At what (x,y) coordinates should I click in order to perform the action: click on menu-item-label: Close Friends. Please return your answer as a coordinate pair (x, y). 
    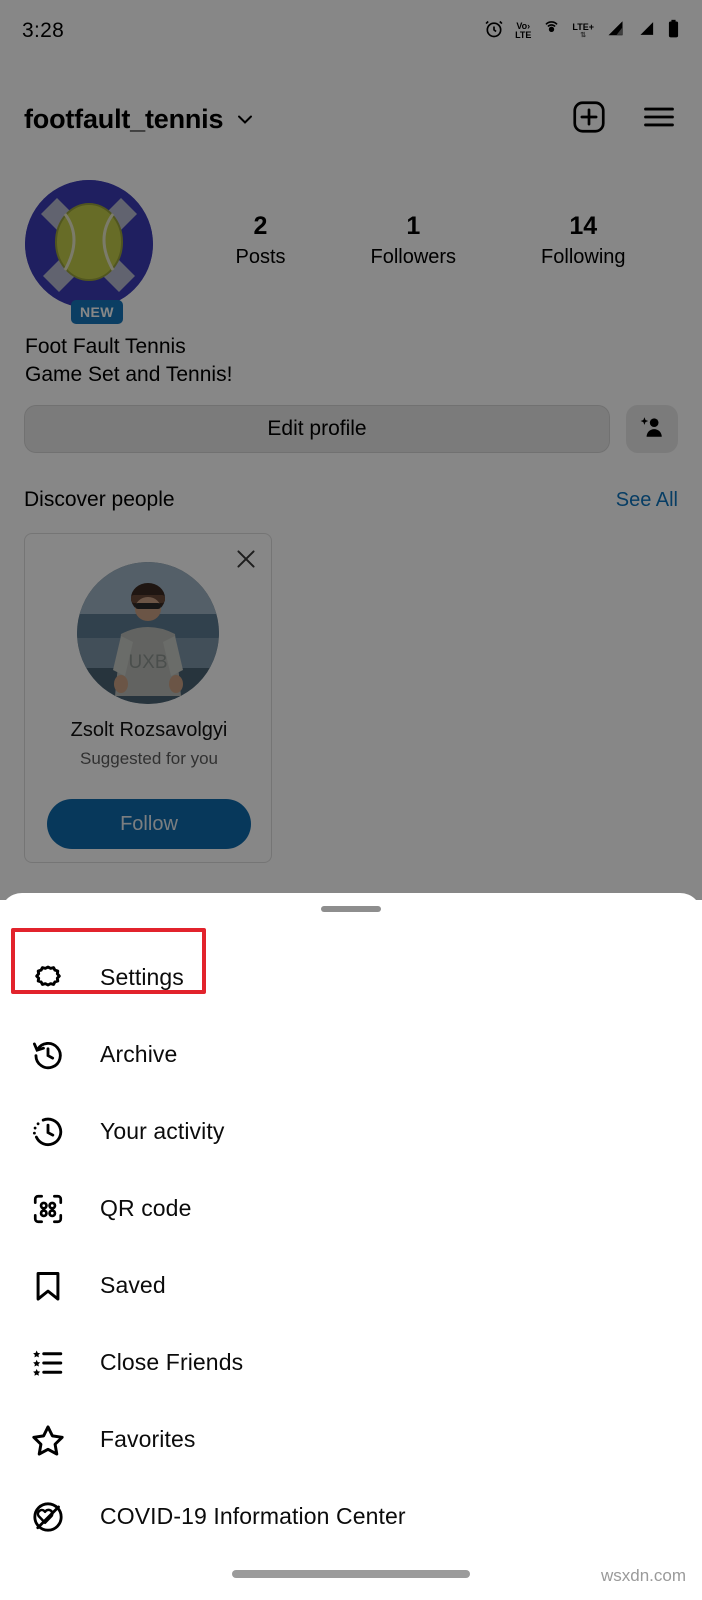
    Looking at the image, I should click on (172, 1362).